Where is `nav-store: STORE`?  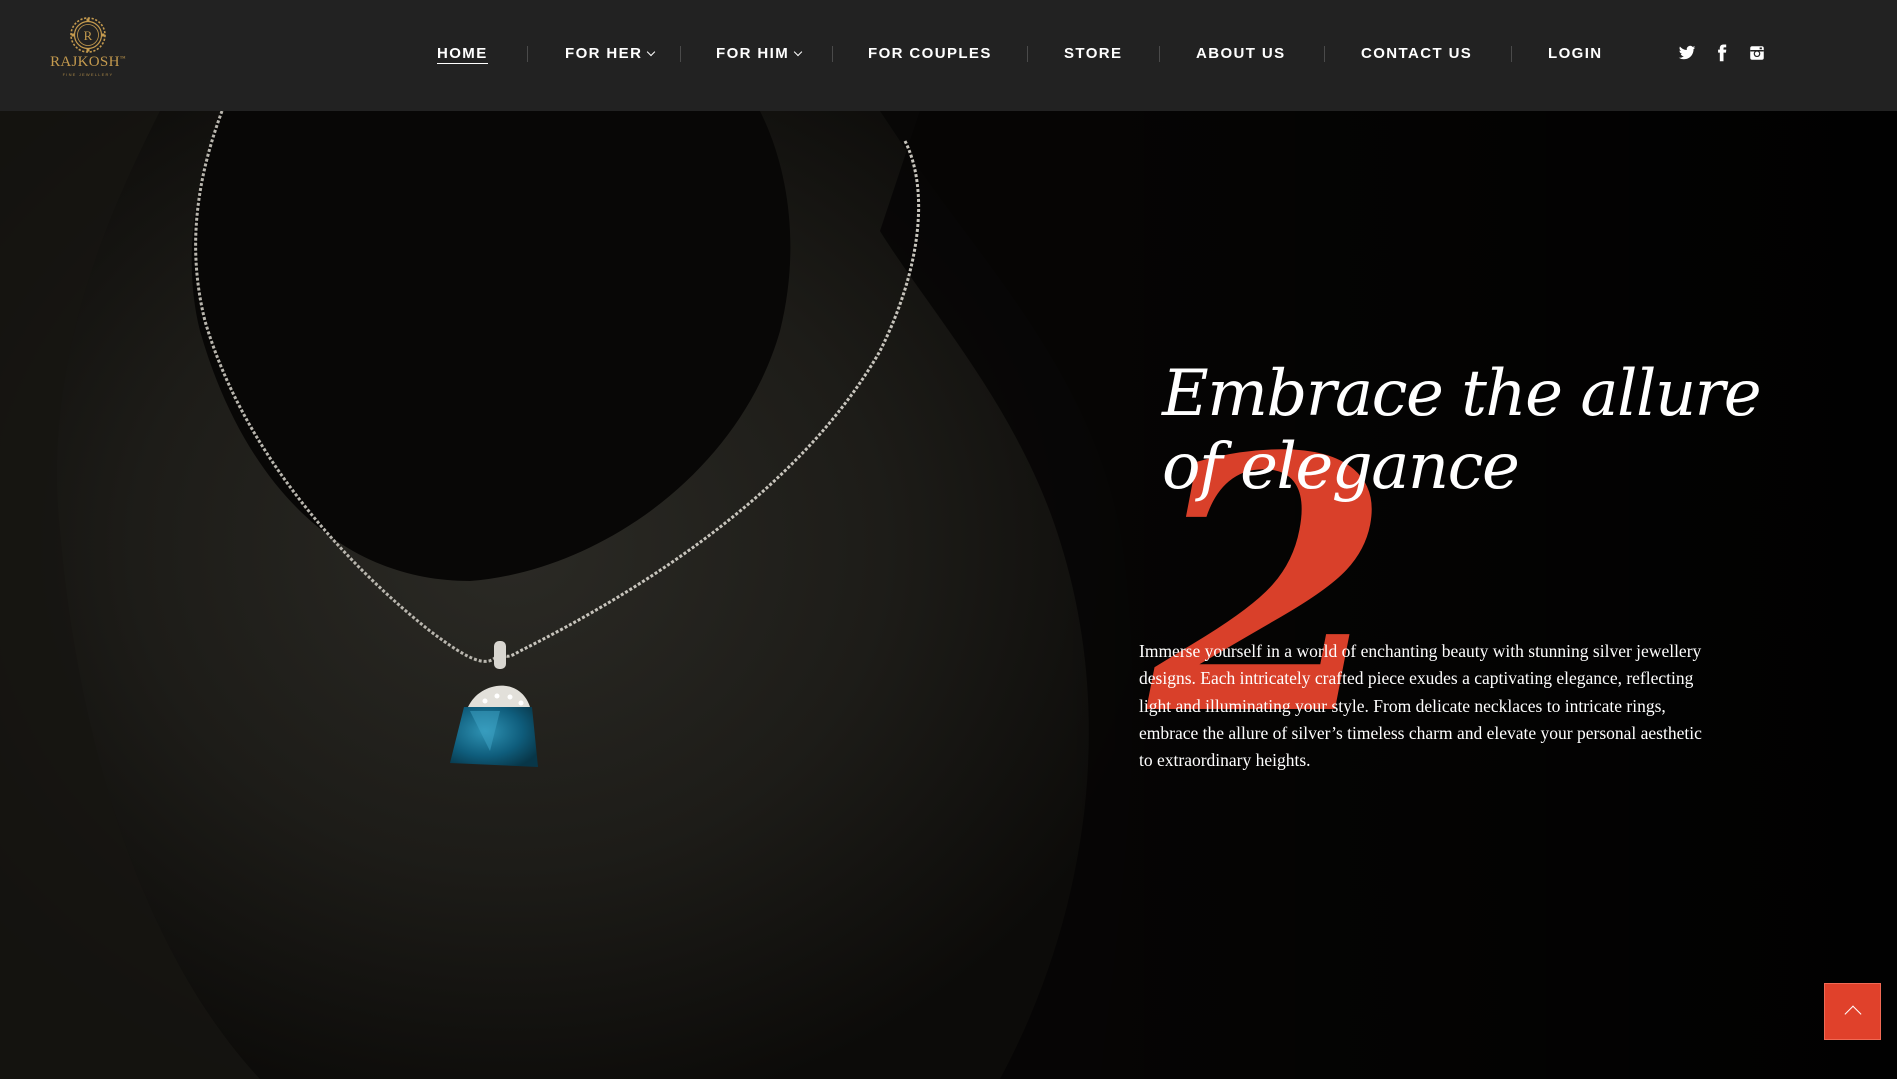
nav-store: STORE is located at coordinates (1093, 54).